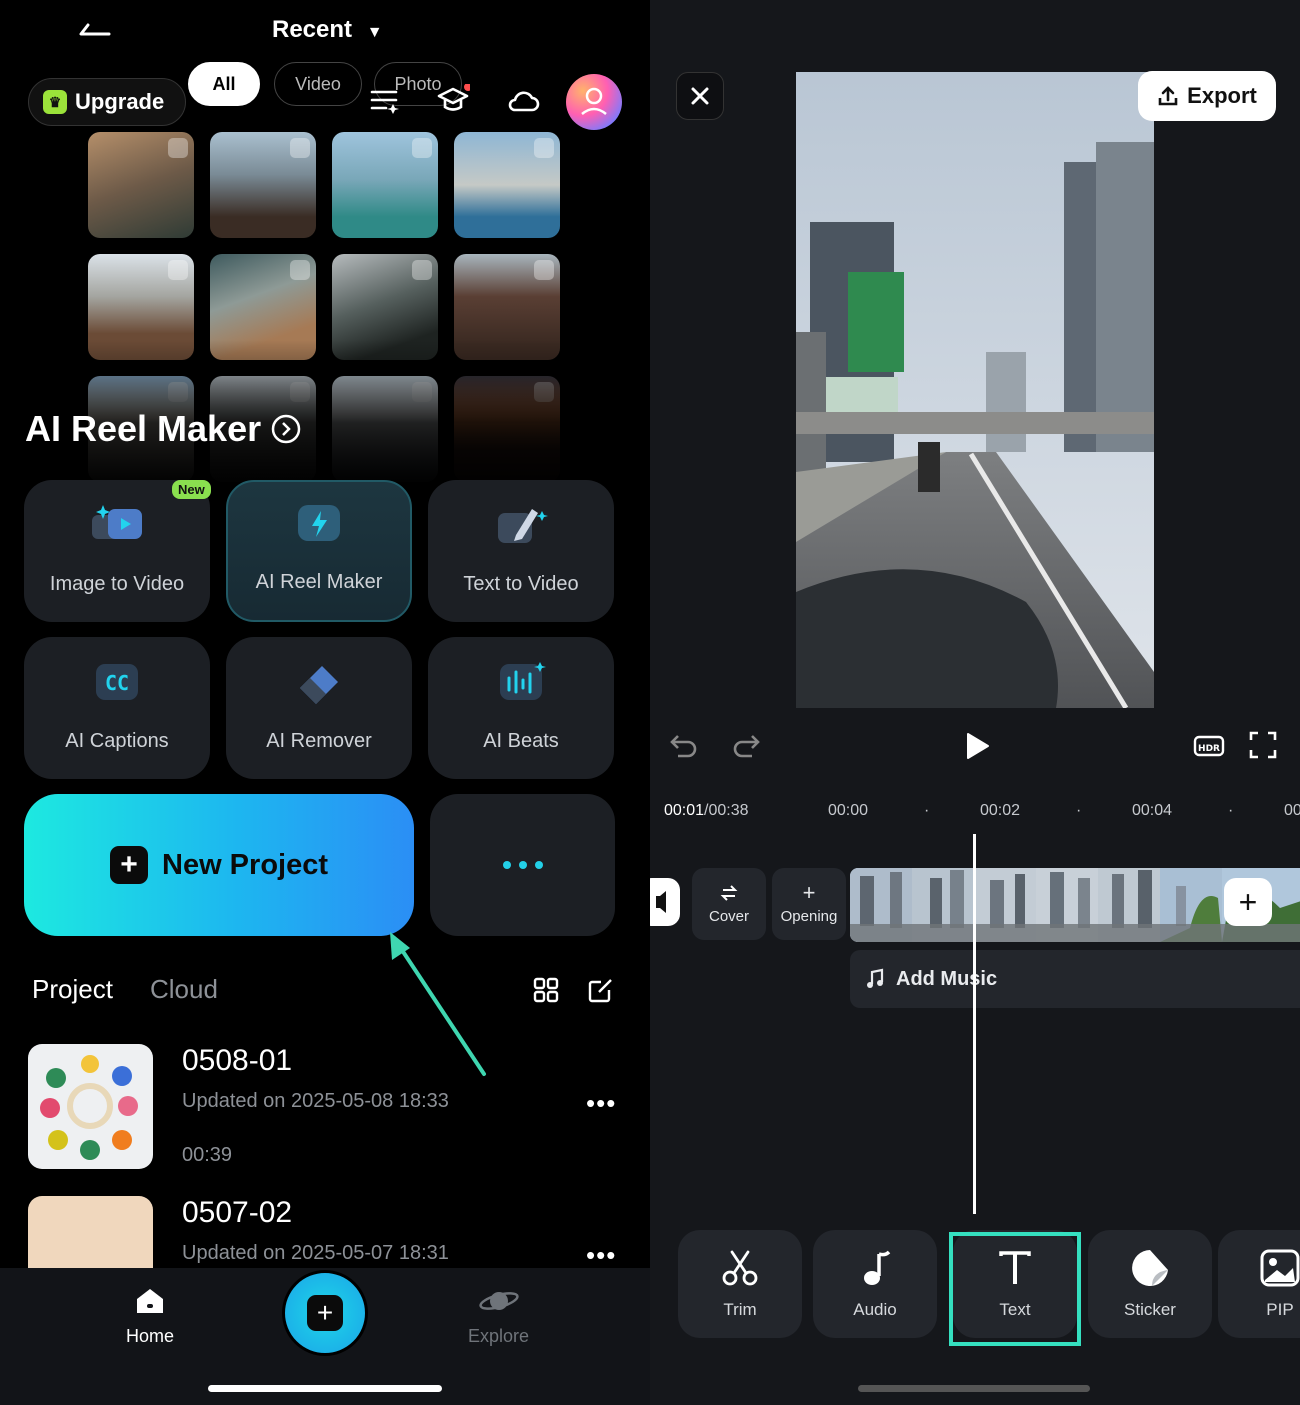 The image size is (1300, 1405). Describe the element at coordinates (1168, 96) in the screenshot. I see `upload-icon` at that location.